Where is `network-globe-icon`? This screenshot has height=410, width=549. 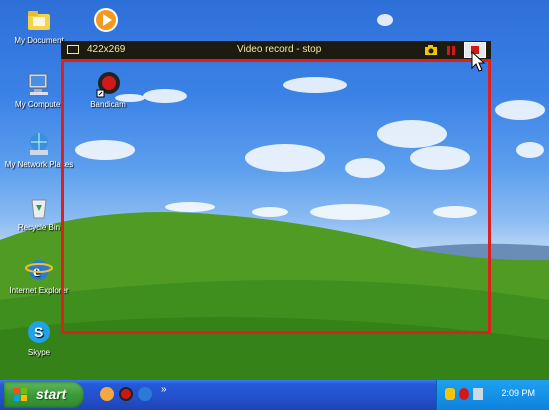 network-globe-icon is located at coordinates (39, 144).